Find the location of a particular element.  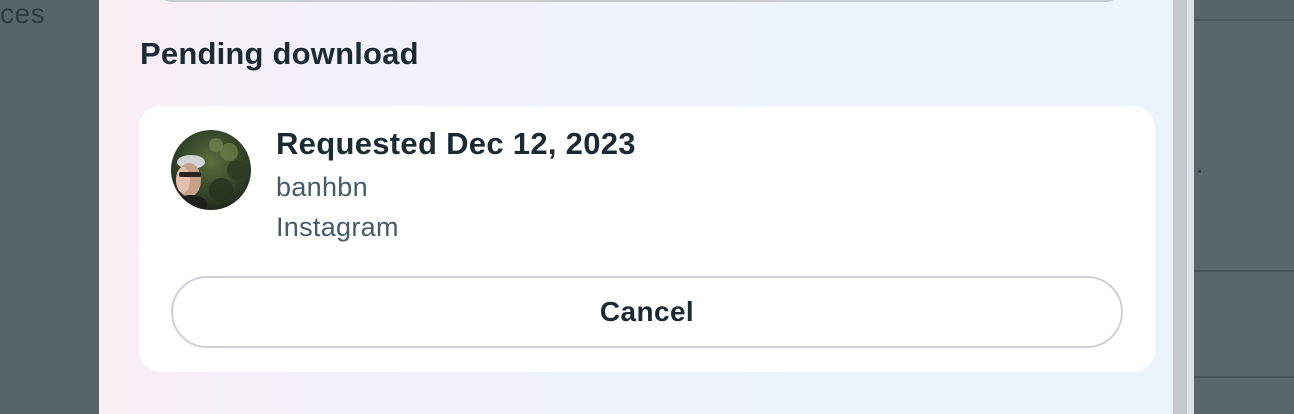

account-app: Instagram is located at coordinates (337, 227).